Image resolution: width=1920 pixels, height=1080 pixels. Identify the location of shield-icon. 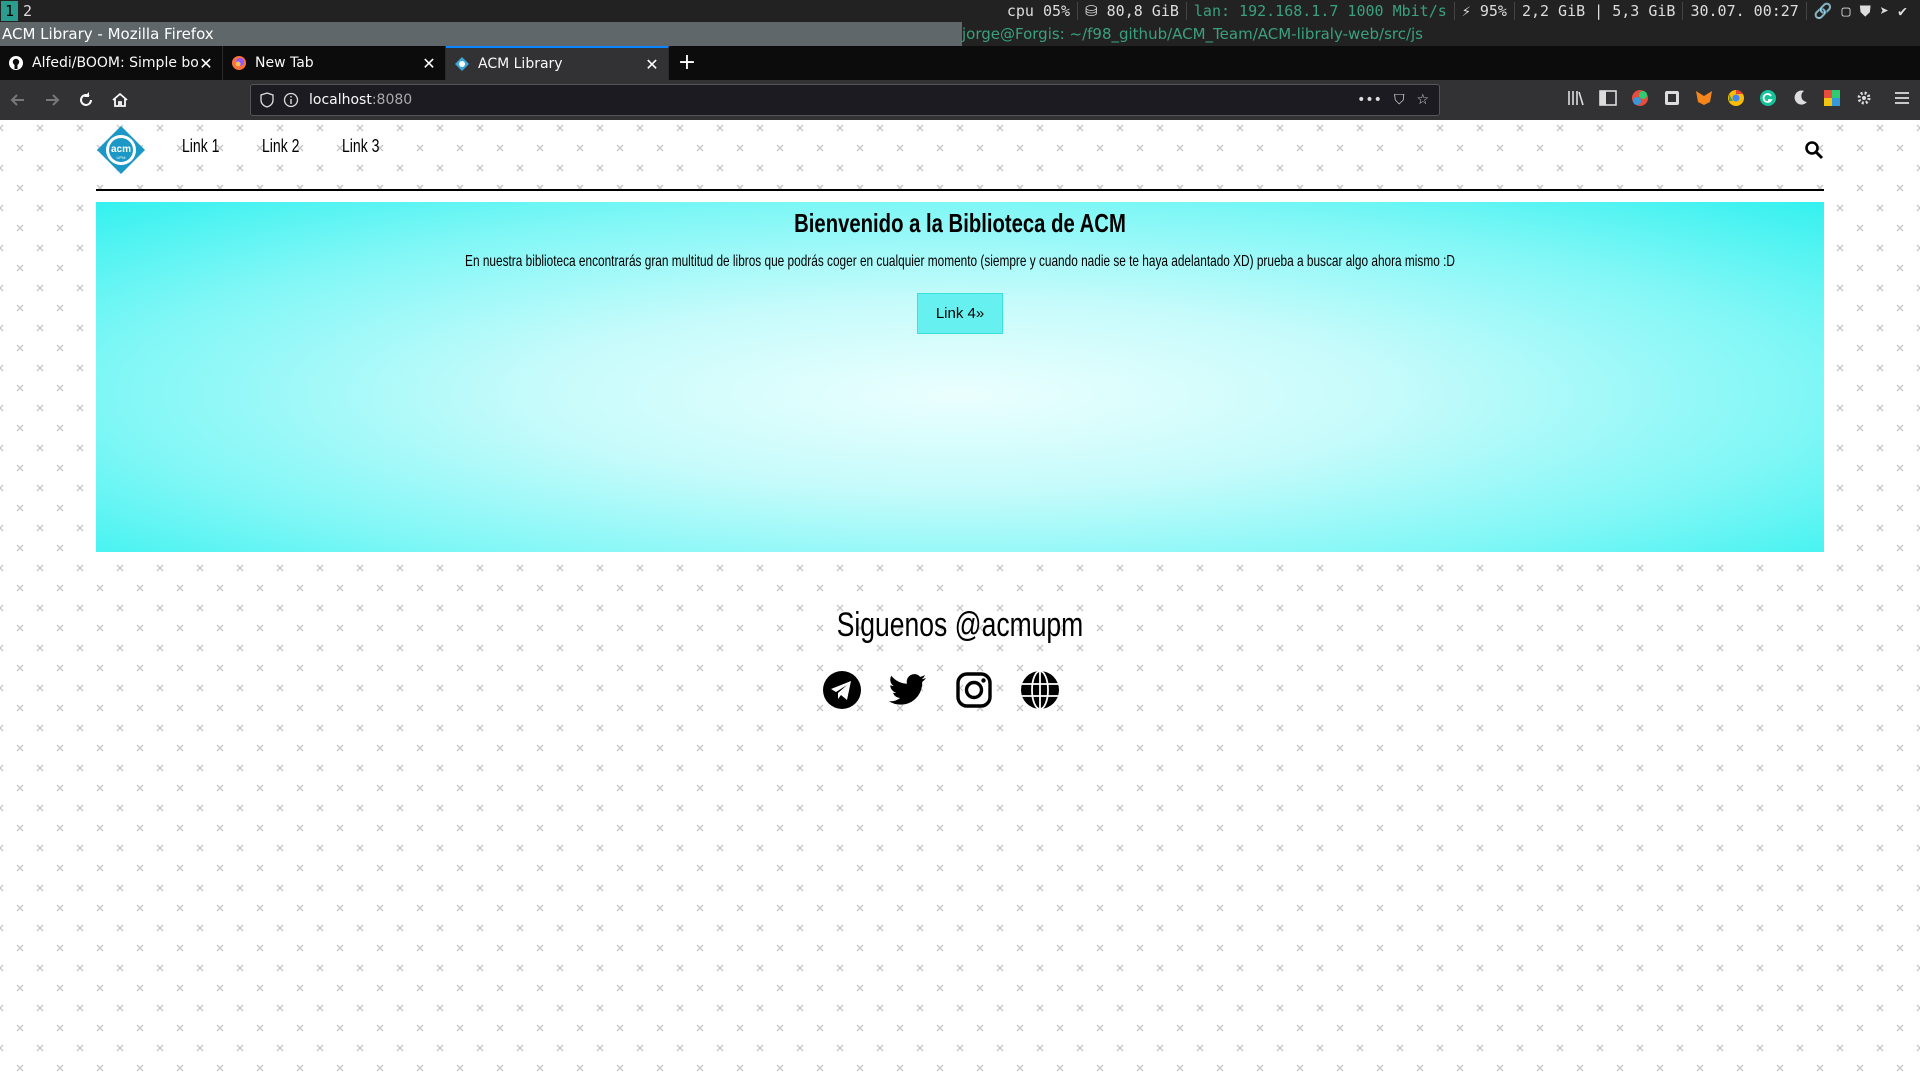
(267, 100).